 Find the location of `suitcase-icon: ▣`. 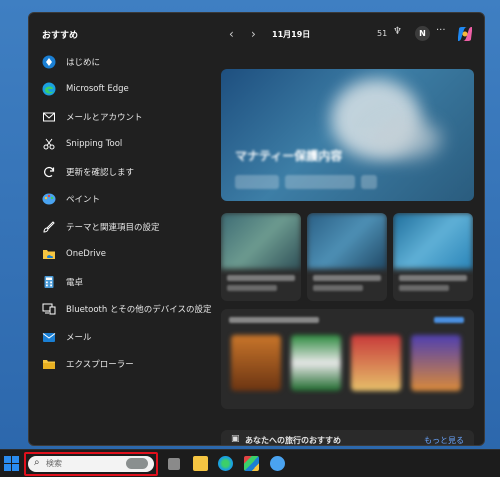

suitcase-icon: ▣ is located at coordinates (235, 439).